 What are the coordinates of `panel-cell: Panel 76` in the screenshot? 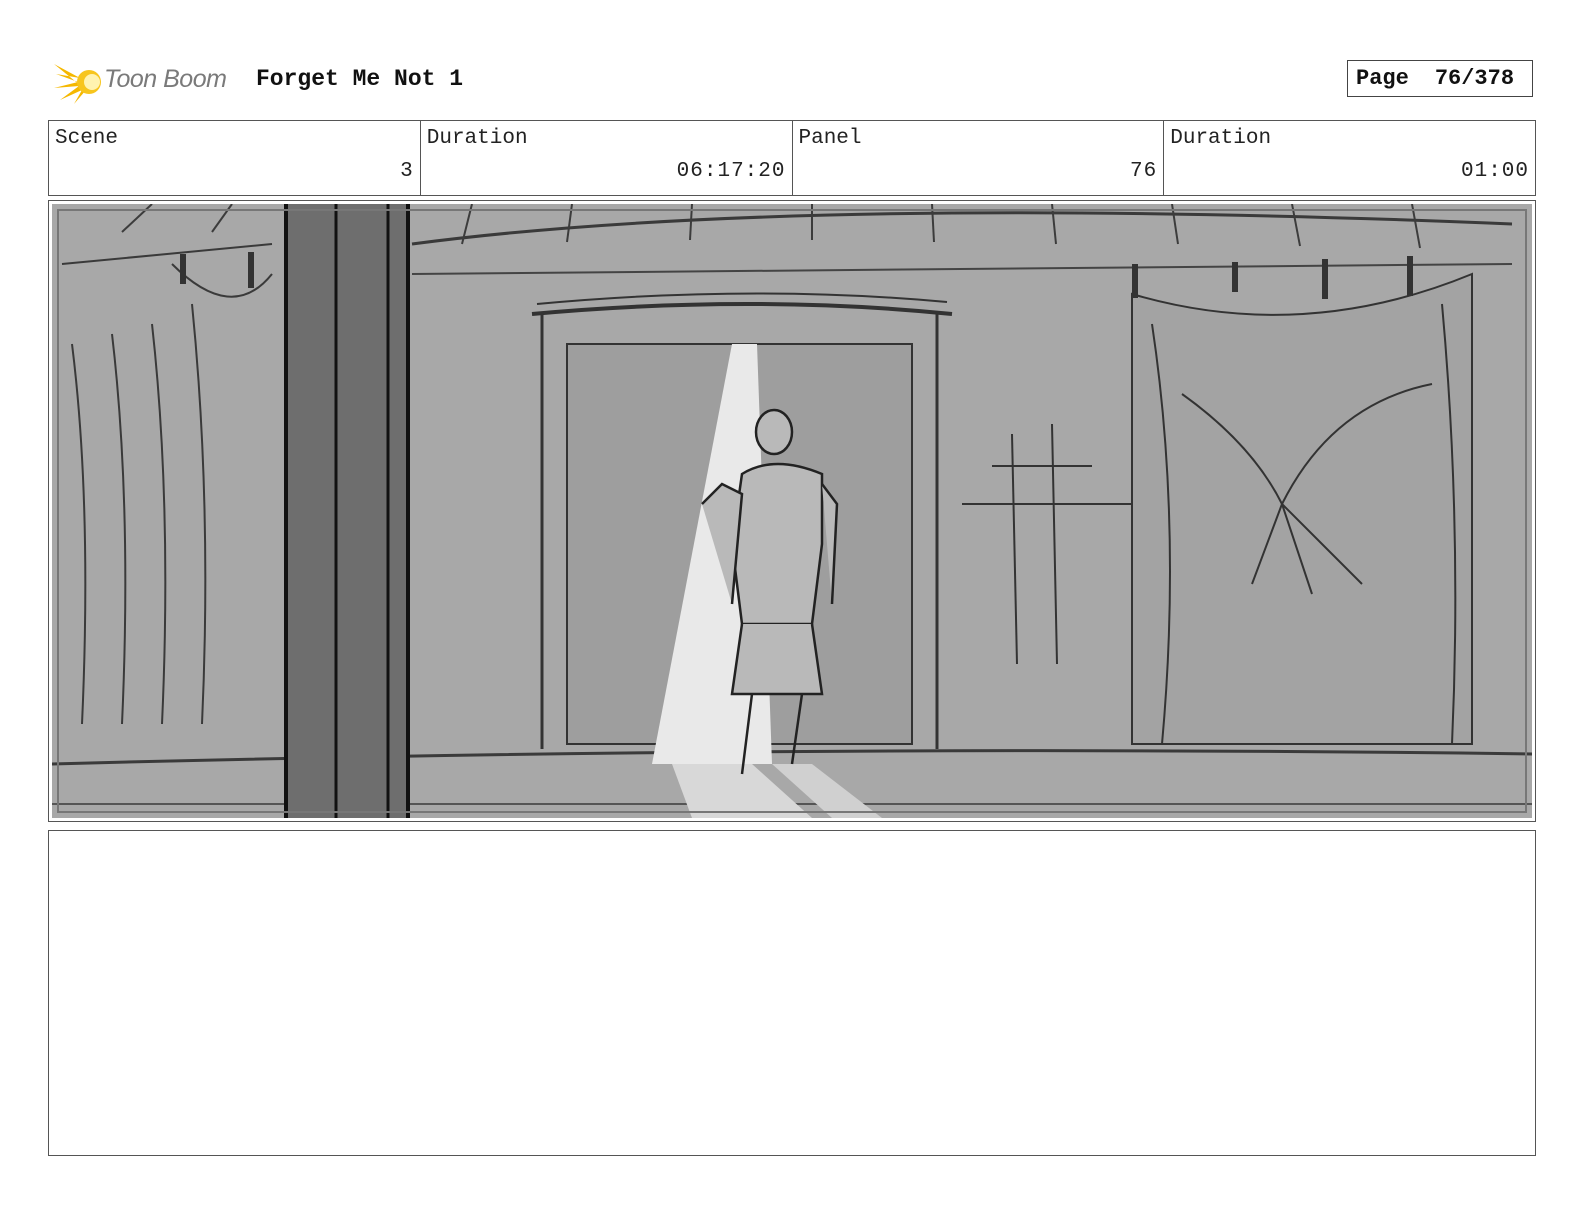 It's located at (979, 158).